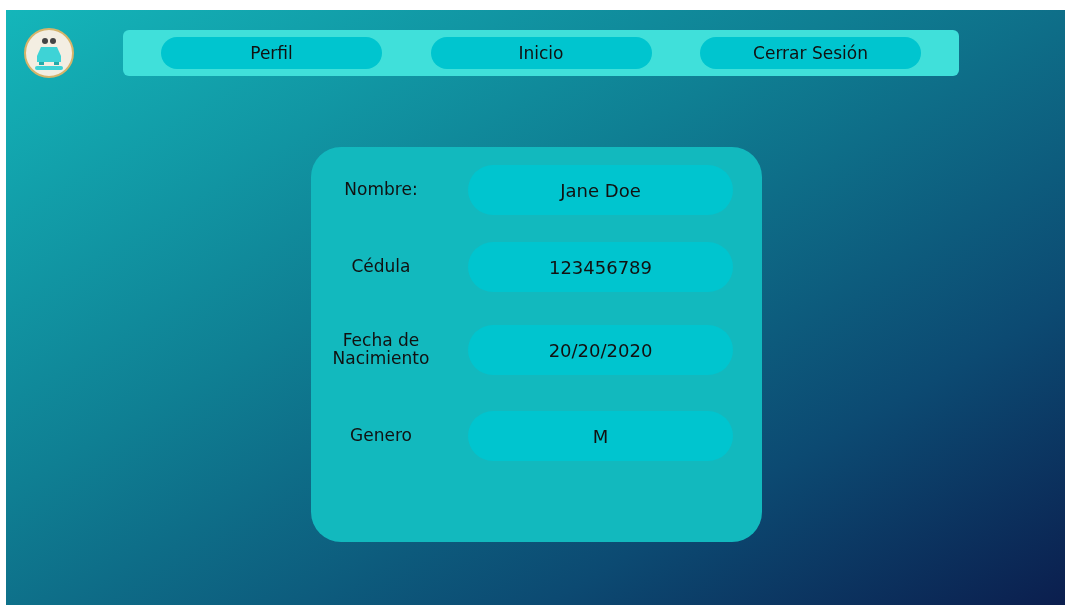  I want to click on car-logo-icon, so click(49, 53).